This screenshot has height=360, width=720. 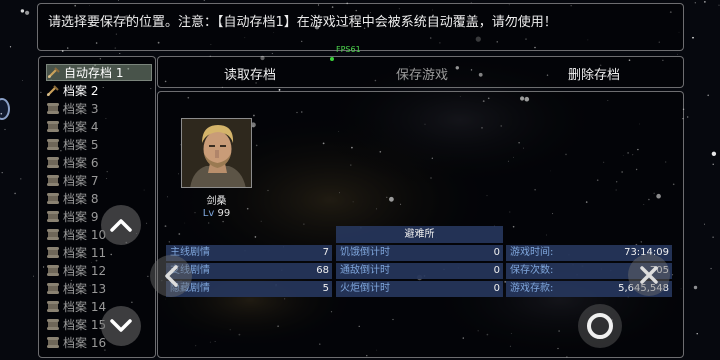 What do you see at coordinates (81, 127) in the screenshot?
I see `save-slot-label: 档案 4` at bounding box center [81, 127].